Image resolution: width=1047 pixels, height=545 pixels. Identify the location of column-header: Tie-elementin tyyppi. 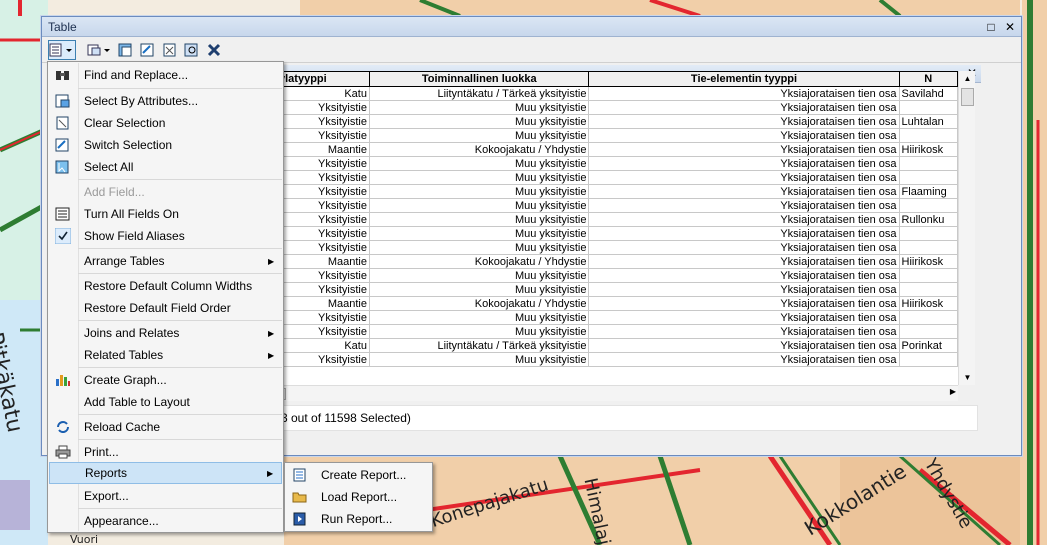
(744, 79).